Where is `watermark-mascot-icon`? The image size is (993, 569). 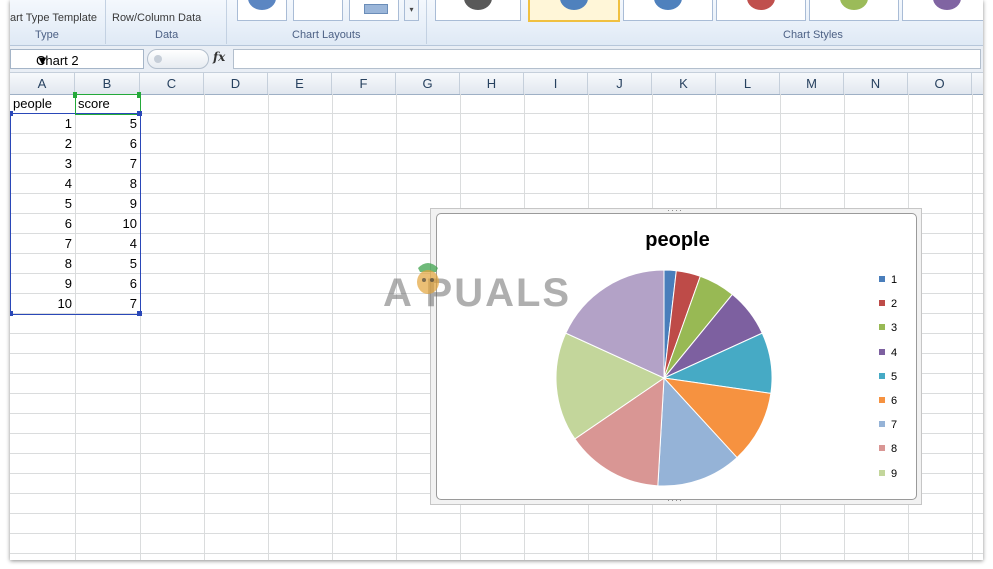
watermark-mascot-icon is located at coordinates (428, 278).